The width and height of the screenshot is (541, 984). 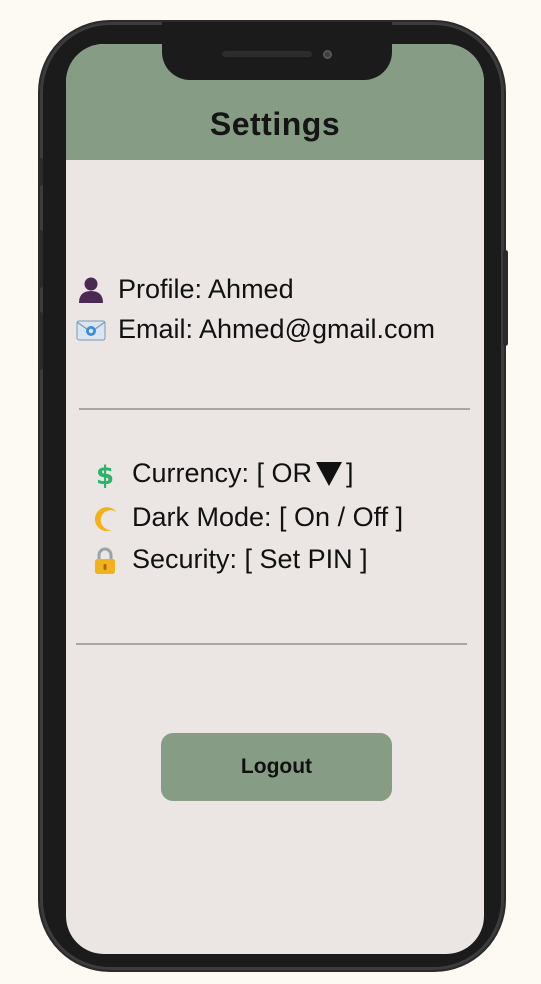 I want to click on dollar-icon: $, so click(x=105, y=475).